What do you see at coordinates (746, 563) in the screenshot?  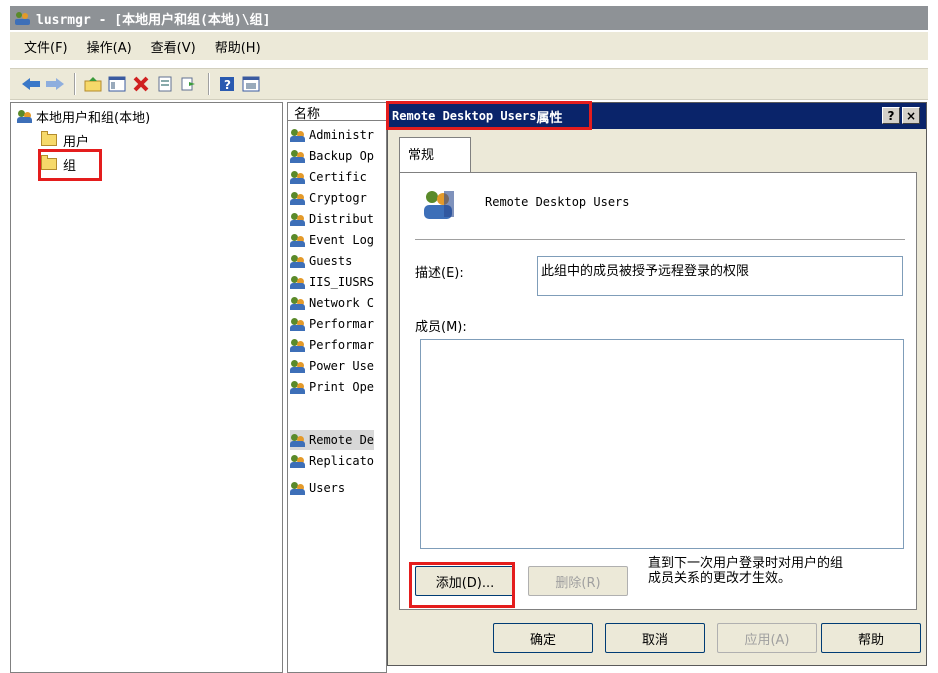 I see `membership-note-line1: 直到下一次用户登录时对用户的组` at bounding box center [746, 563].